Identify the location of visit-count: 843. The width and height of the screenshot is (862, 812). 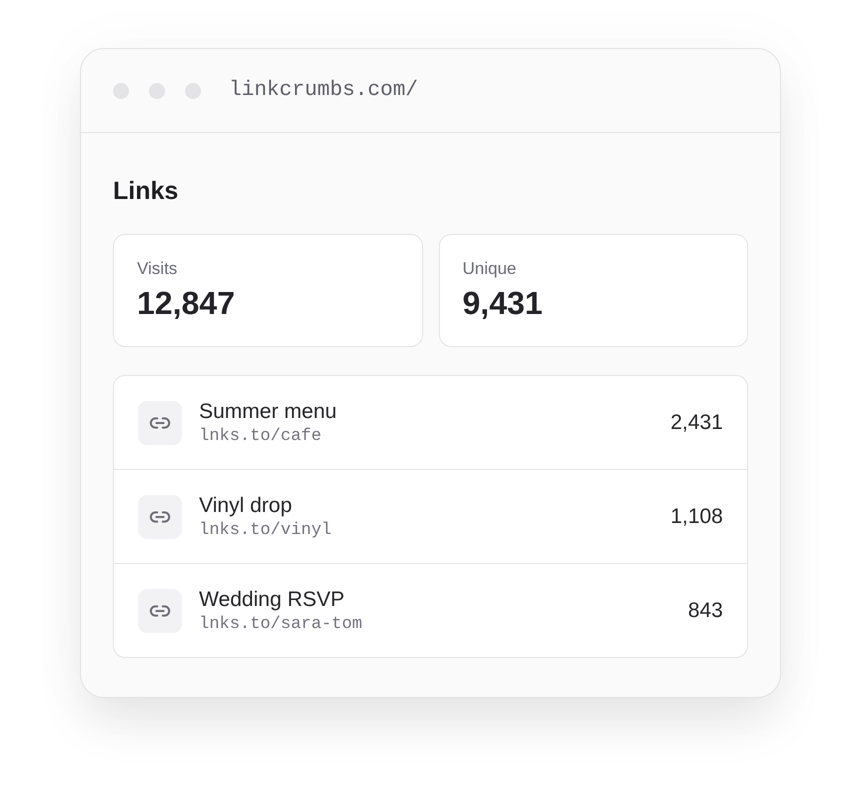
(705, 611).